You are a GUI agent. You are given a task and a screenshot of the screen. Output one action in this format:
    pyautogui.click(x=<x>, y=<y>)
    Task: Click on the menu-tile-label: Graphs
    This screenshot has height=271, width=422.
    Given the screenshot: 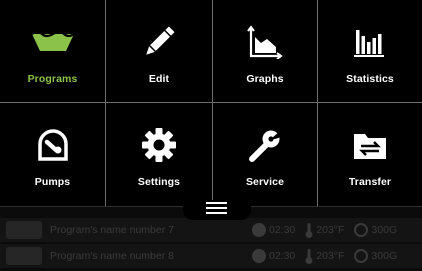 What is the action you would take?
    pyautogui.click(x=265, y=79)
    